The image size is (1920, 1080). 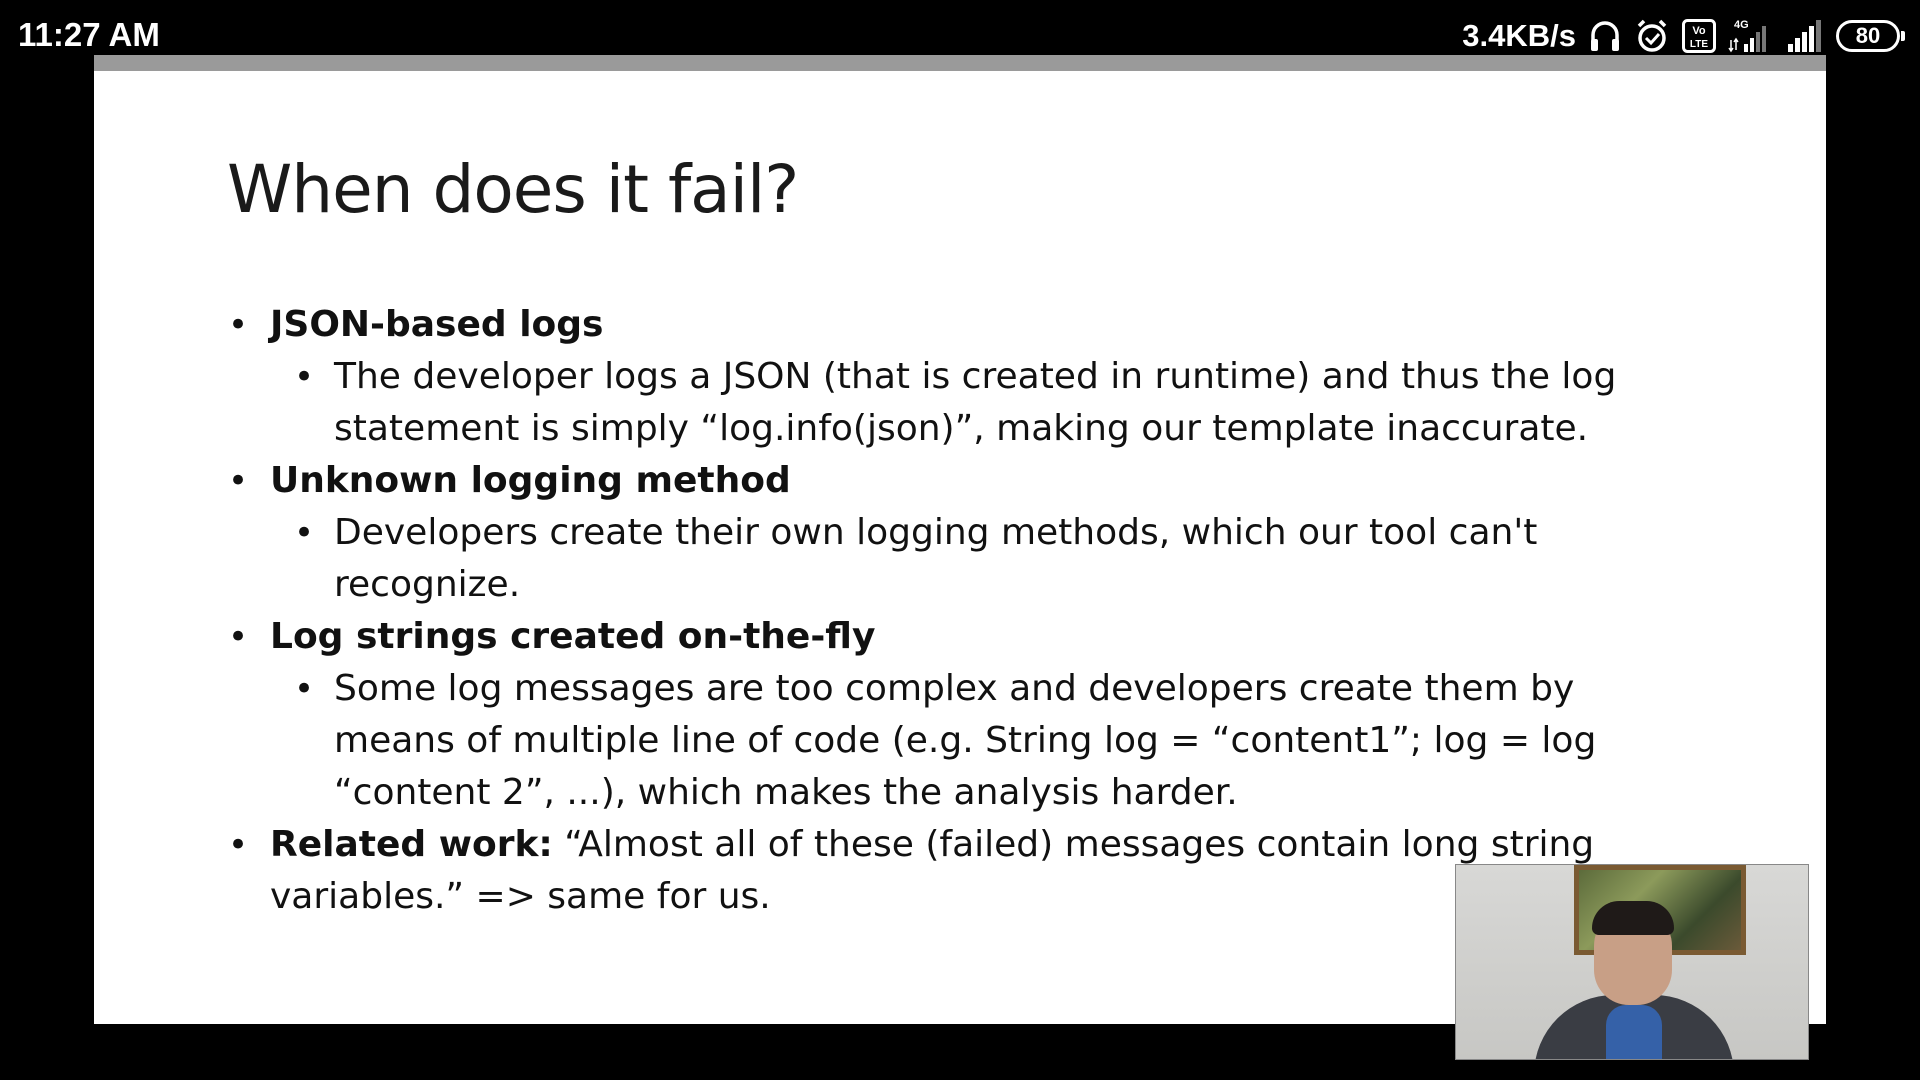 What do you see at coordinates (513, 189) in the screenshot?
I see `slide-title: When does it fail?` at bounding box center [513, 189].